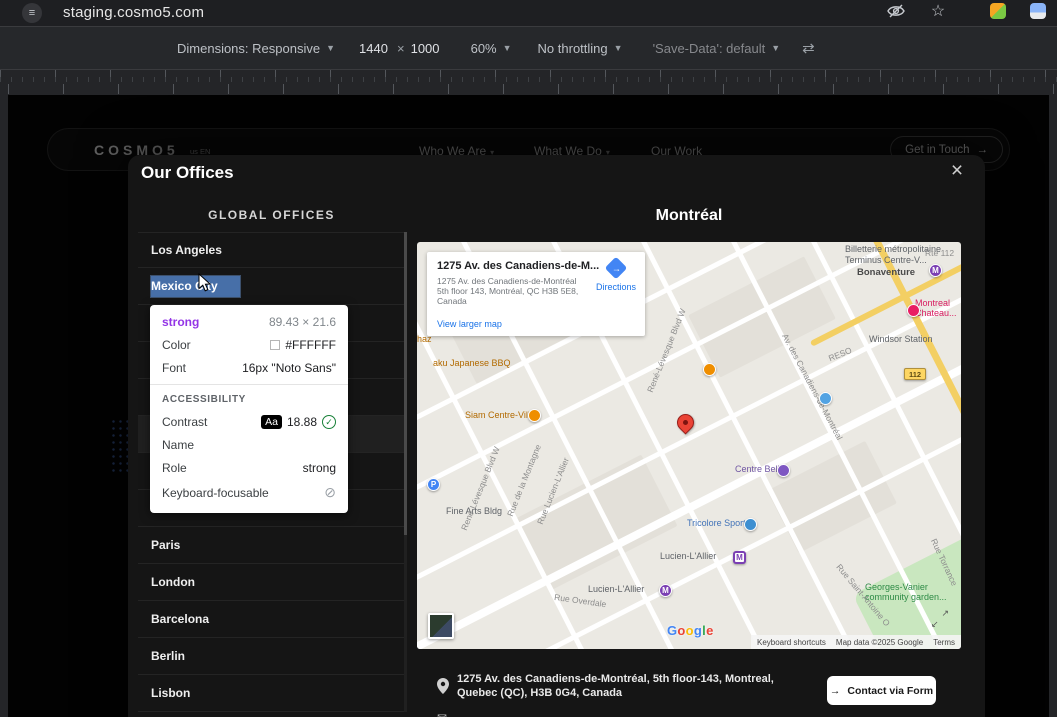  I want to click on browser-address-bar: ≡ staging.cosmo5.com ☆, so click(528, 13).